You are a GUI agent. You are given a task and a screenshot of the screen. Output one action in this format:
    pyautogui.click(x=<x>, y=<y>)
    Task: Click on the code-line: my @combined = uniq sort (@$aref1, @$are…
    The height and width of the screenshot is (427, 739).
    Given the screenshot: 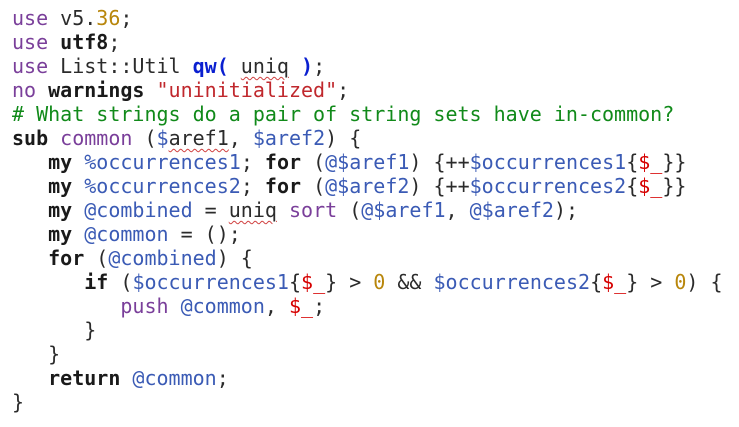 What is the action you would take?
    pyautogui.click(x=367, y=210)
    